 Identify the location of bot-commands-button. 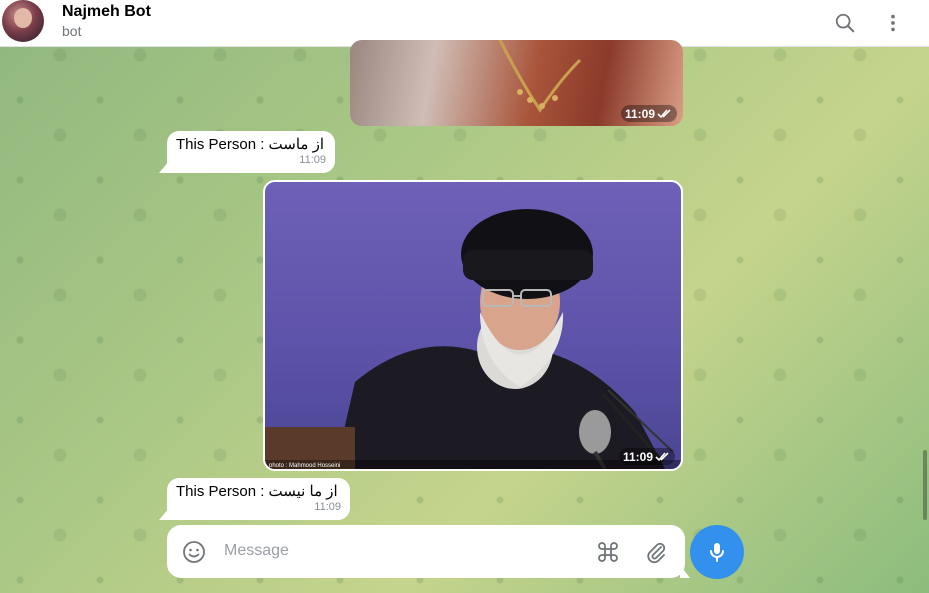
(608, 552).